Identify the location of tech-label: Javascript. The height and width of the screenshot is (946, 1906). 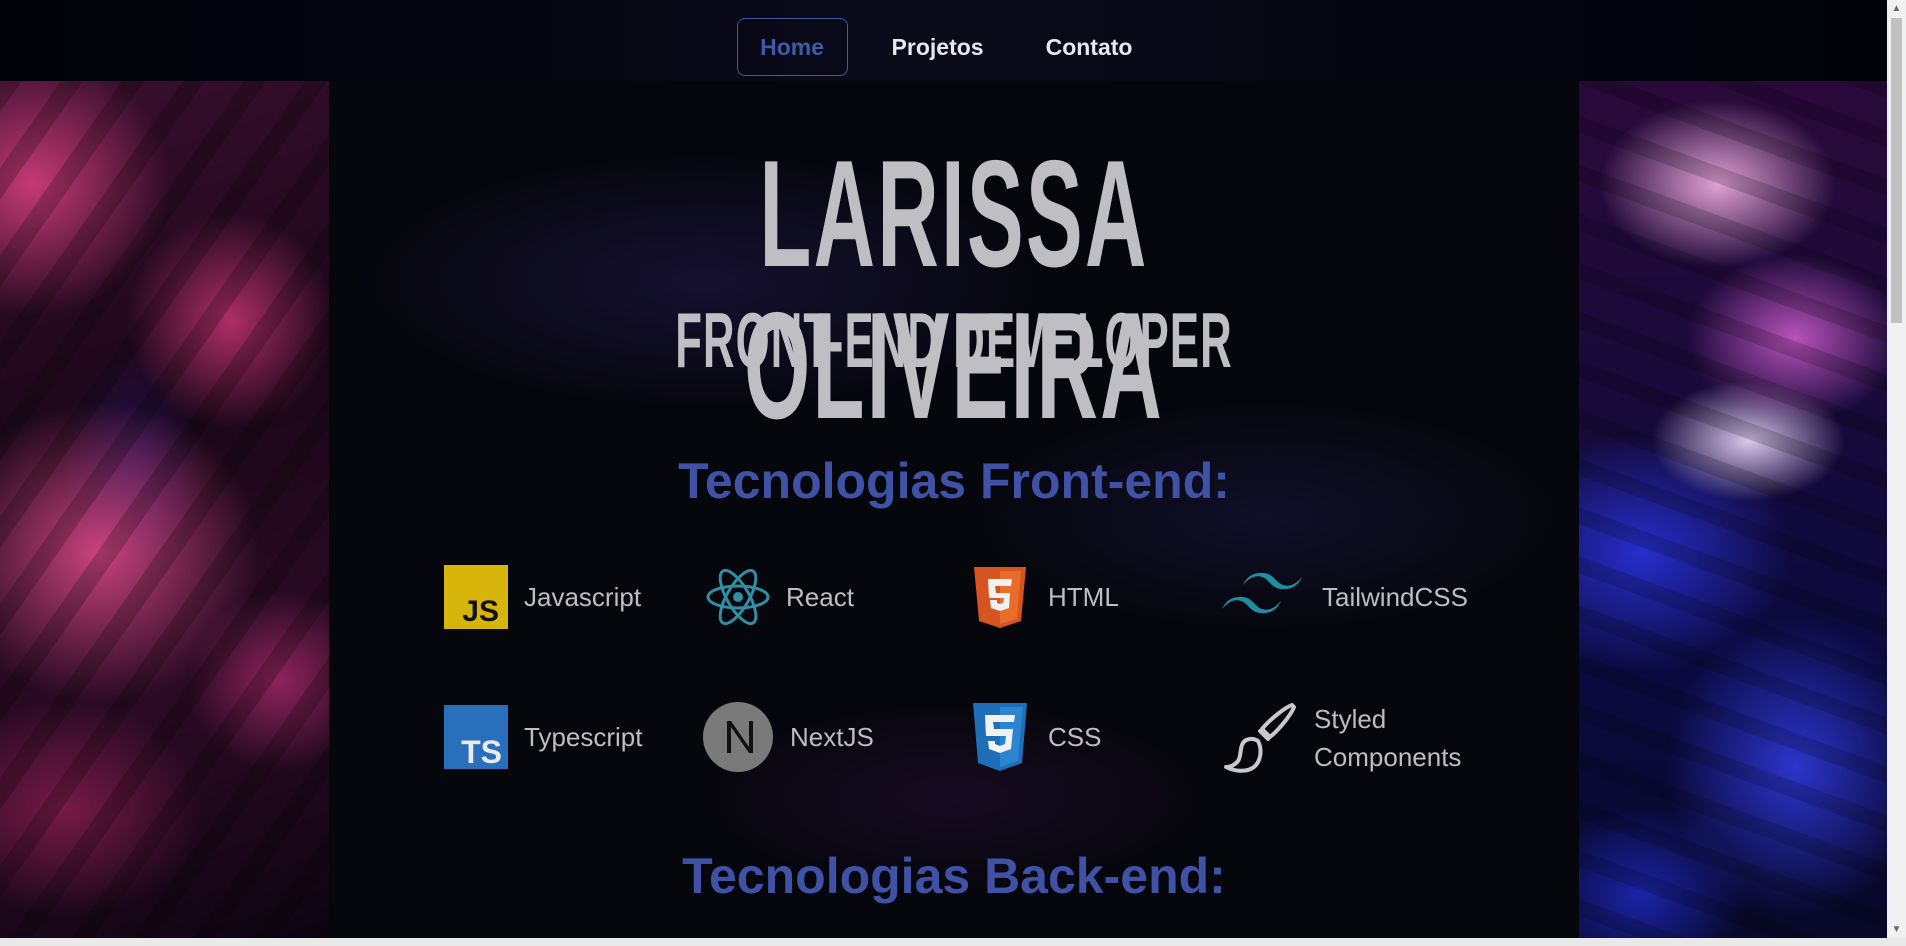
(583, 596).